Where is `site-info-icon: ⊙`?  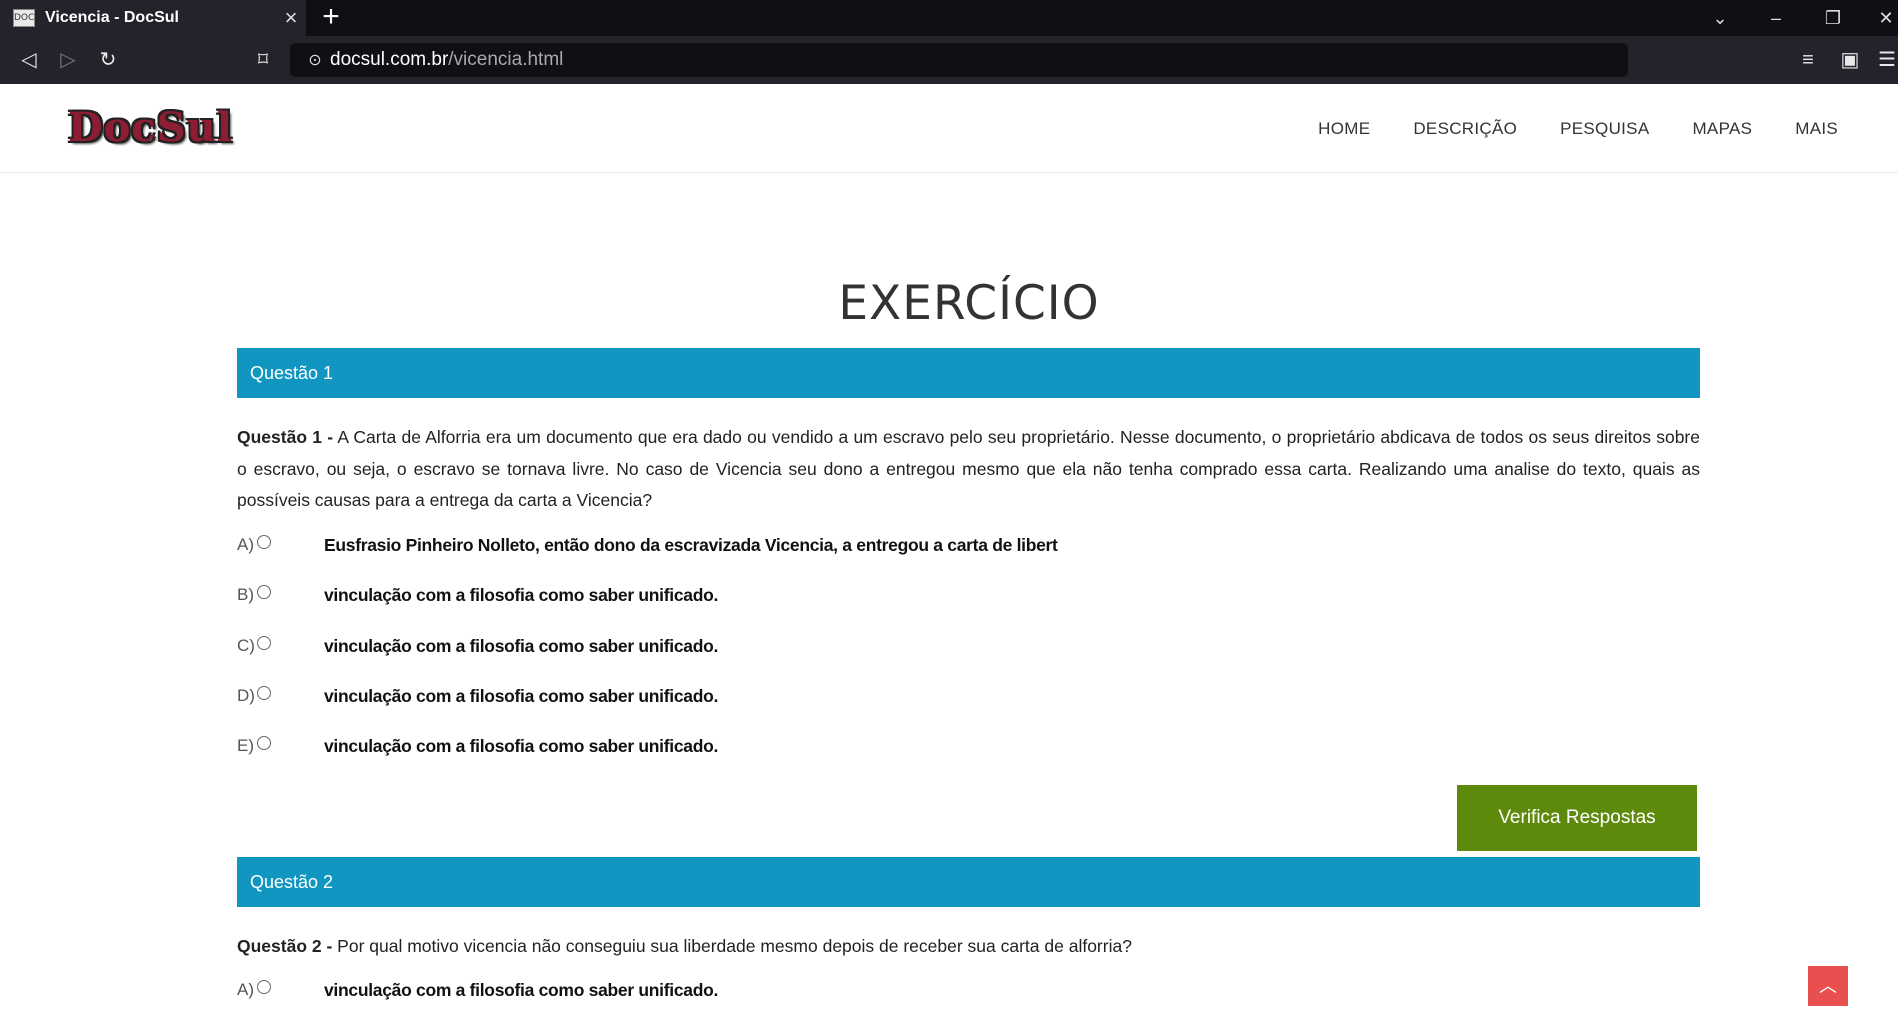 site-info-icon: ⊙ is located at coordinates (315, 60).